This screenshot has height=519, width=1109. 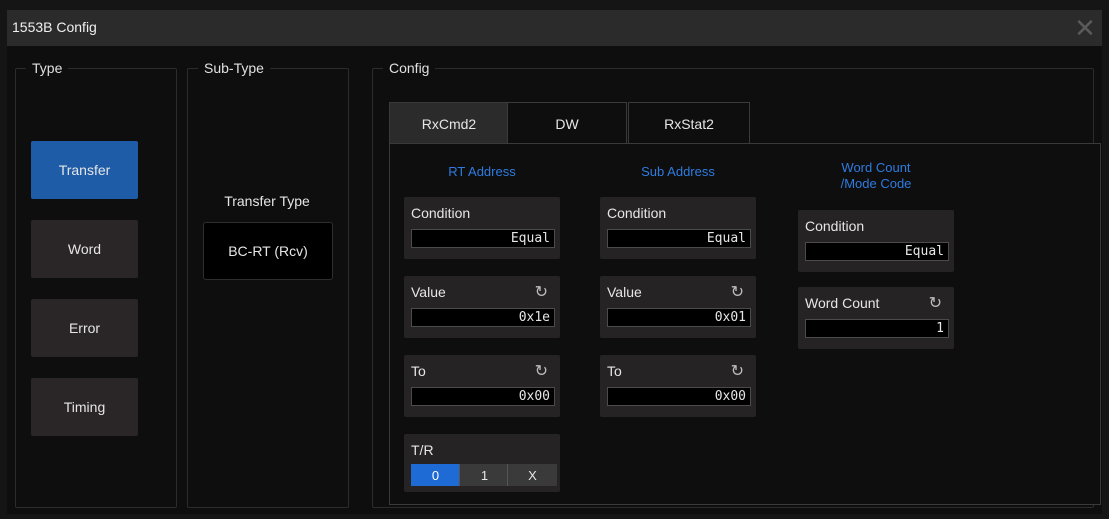 What do you see at coordinates (877, 328) in the screenshot?
I see `wc-count-input: 1` at bounding box center [877, 328].